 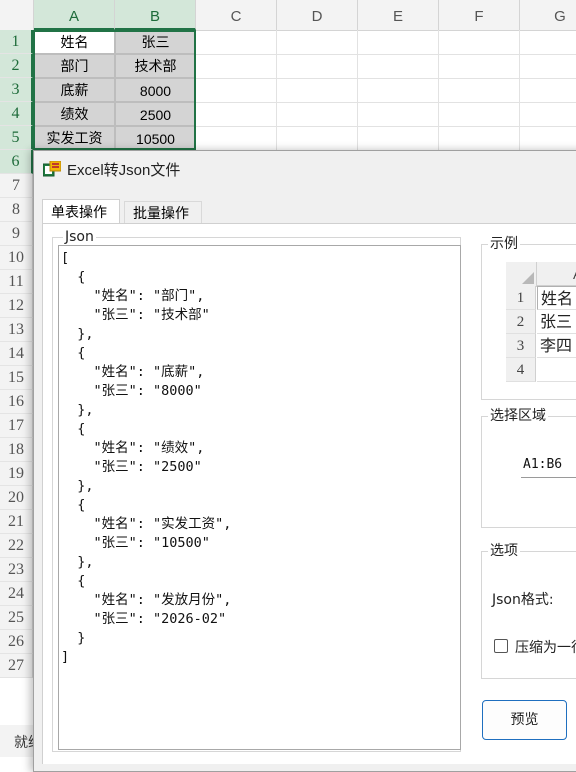 What do you see at coordinates (81, 212) in the screenshot?
I see `tab-single-sheet: 单表操作` at bounding box center [81, 212].